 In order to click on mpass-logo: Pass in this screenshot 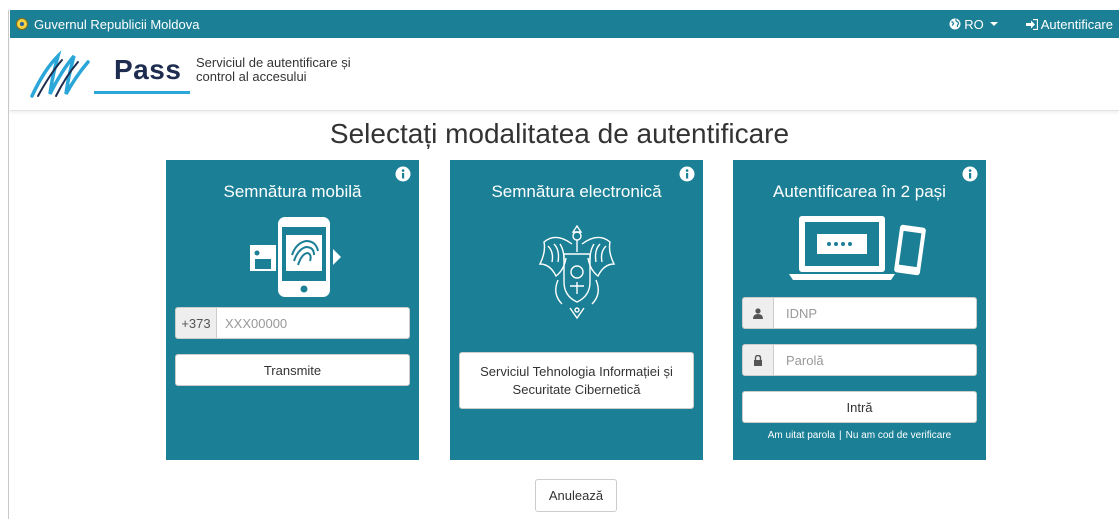, I will do `click(110, 74)`.